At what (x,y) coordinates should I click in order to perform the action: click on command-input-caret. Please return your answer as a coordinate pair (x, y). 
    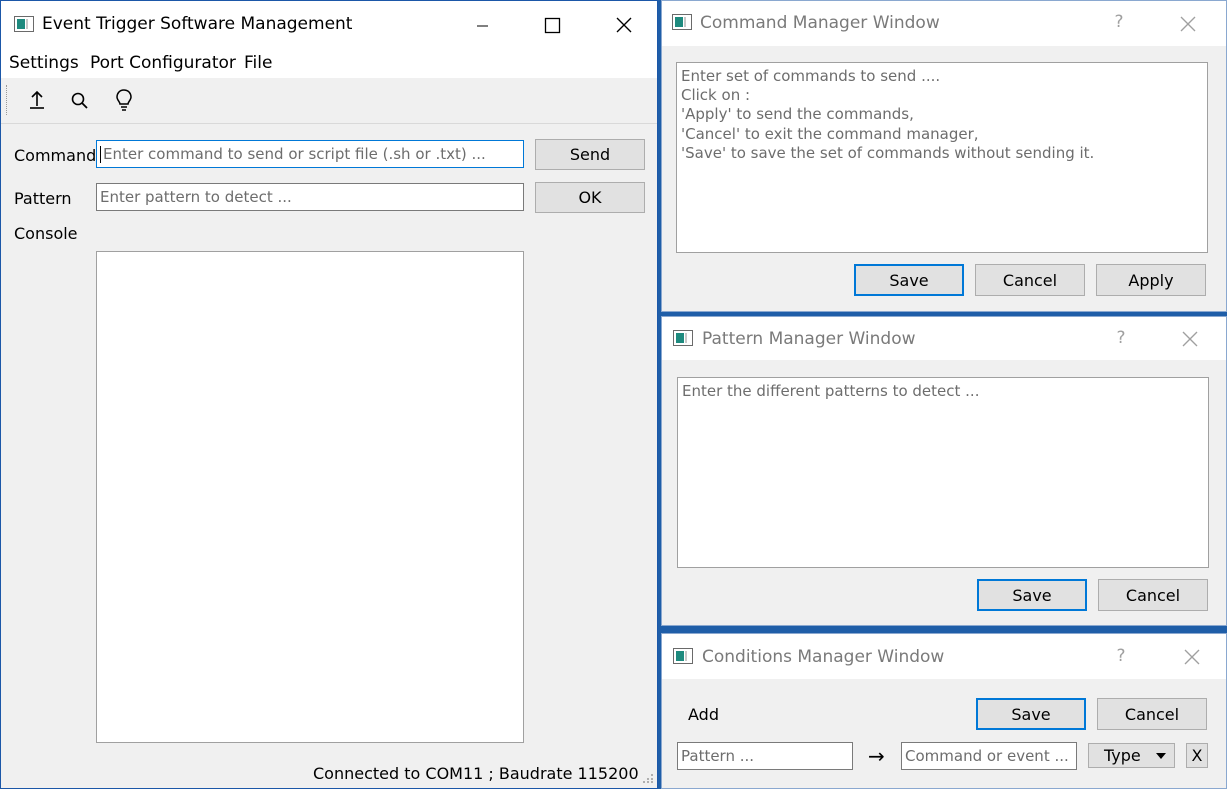
    Looking at the image, I should click on (100, 154).